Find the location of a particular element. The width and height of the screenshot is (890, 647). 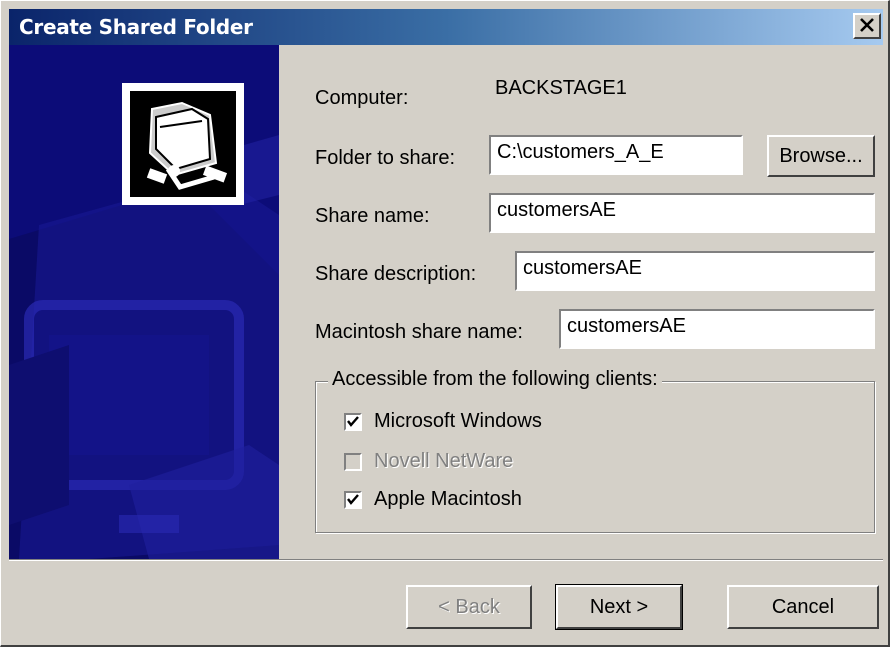

shared-folder-icon is located at coordinates (183, 144).